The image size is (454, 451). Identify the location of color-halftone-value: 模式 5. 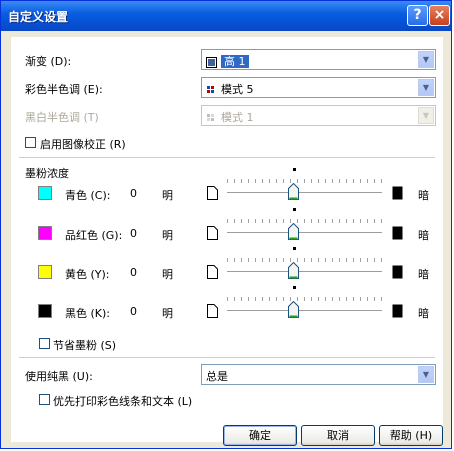
(237, 89).